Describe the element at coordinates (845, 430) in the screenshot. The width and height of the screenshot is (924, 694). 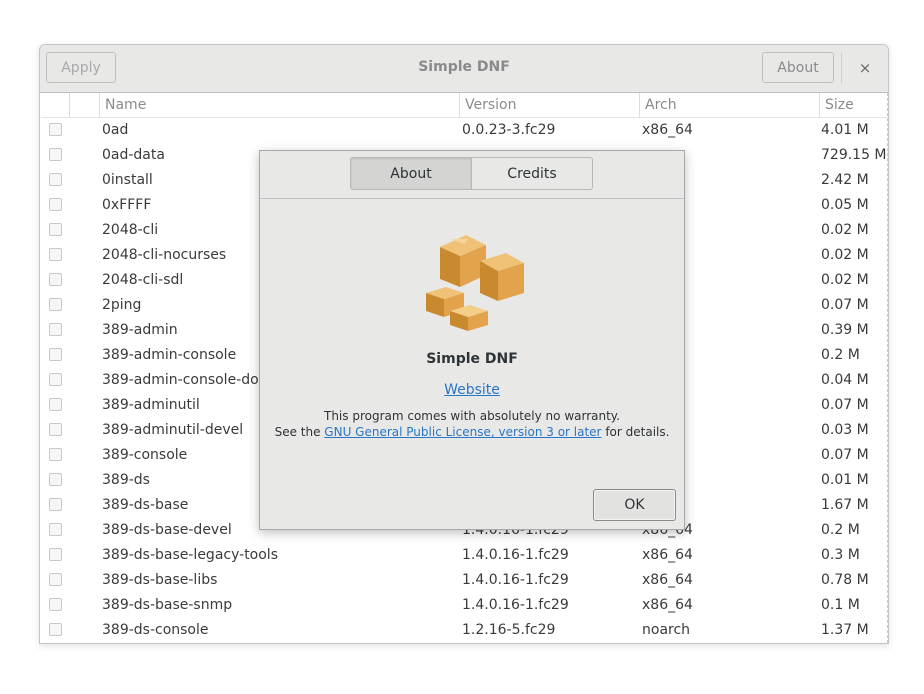
I see `package-size: 0.03 M` at that location.